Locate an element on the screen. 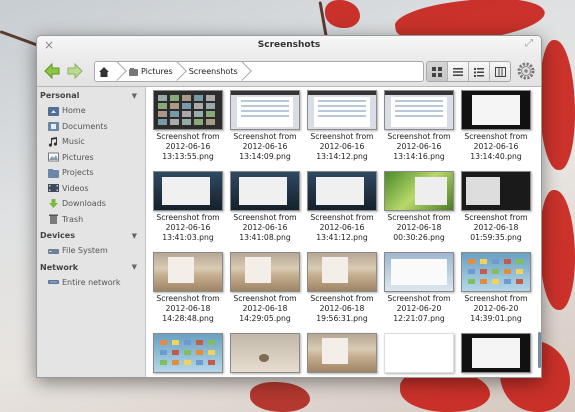 The height and width of the screenshot is (412, 575). sidebar-item-label: Videos is located at coordinates (75, 188).